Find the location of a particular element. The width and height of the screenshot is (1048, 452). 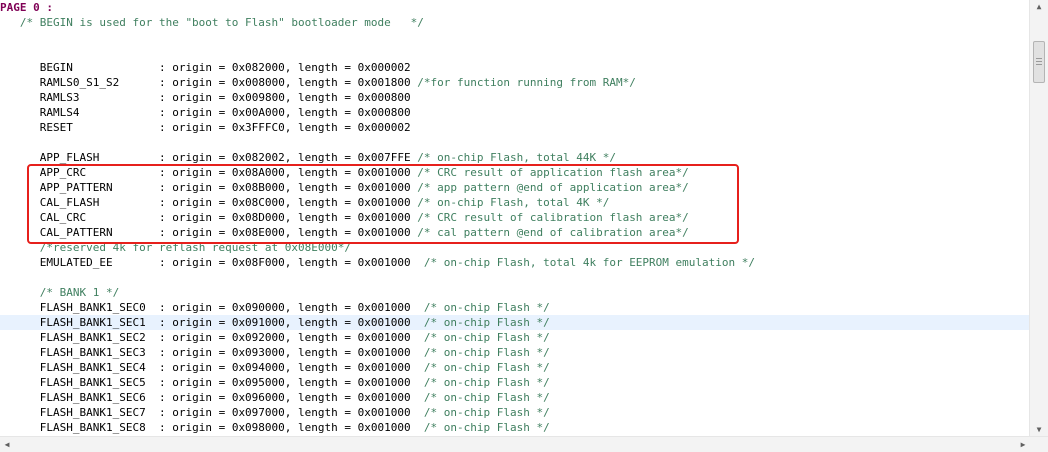

scroll-left-icon: ◀ is located at coordinates (7, 444).